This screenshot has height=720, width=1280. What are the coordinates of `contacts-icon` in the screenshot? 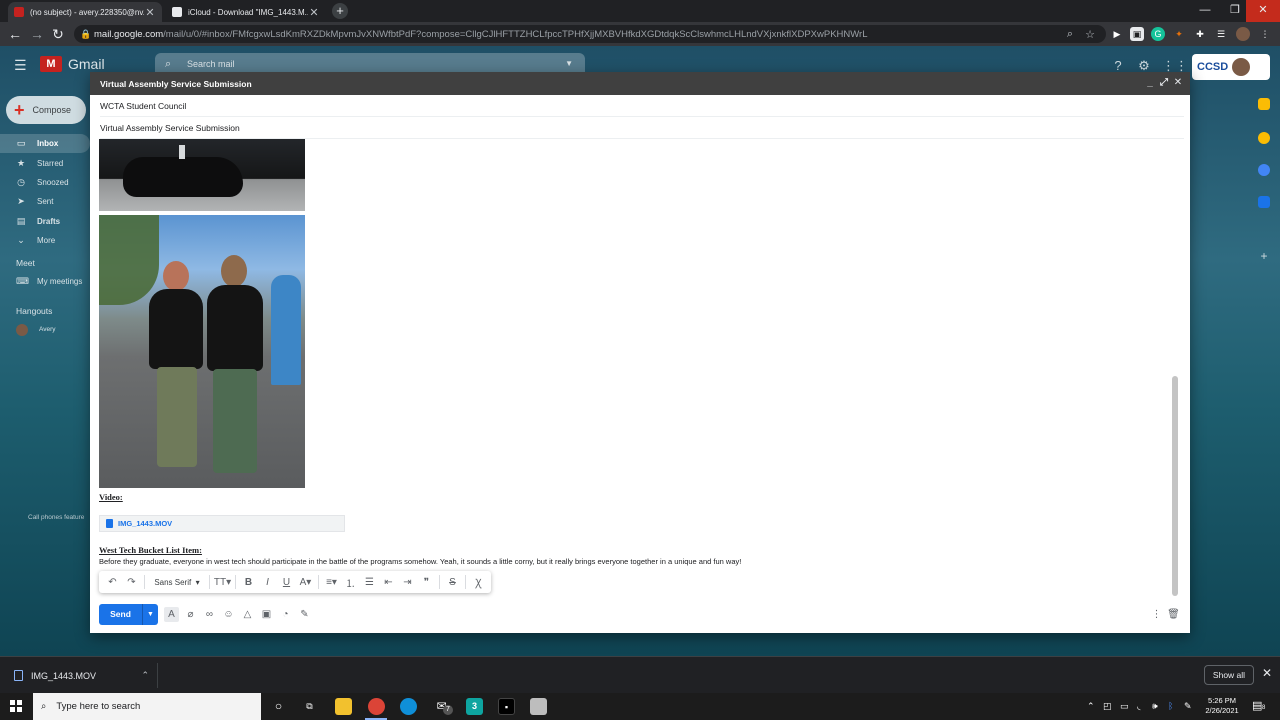 It's located at (1264, 202).